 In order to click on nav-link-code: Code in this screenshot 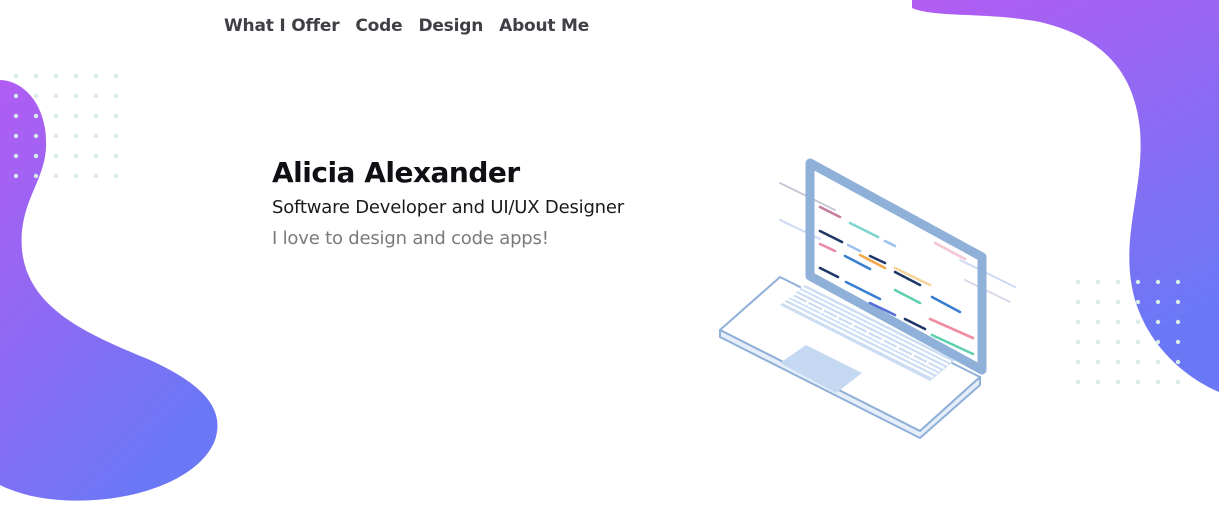, I will do `click(378, 26)`.